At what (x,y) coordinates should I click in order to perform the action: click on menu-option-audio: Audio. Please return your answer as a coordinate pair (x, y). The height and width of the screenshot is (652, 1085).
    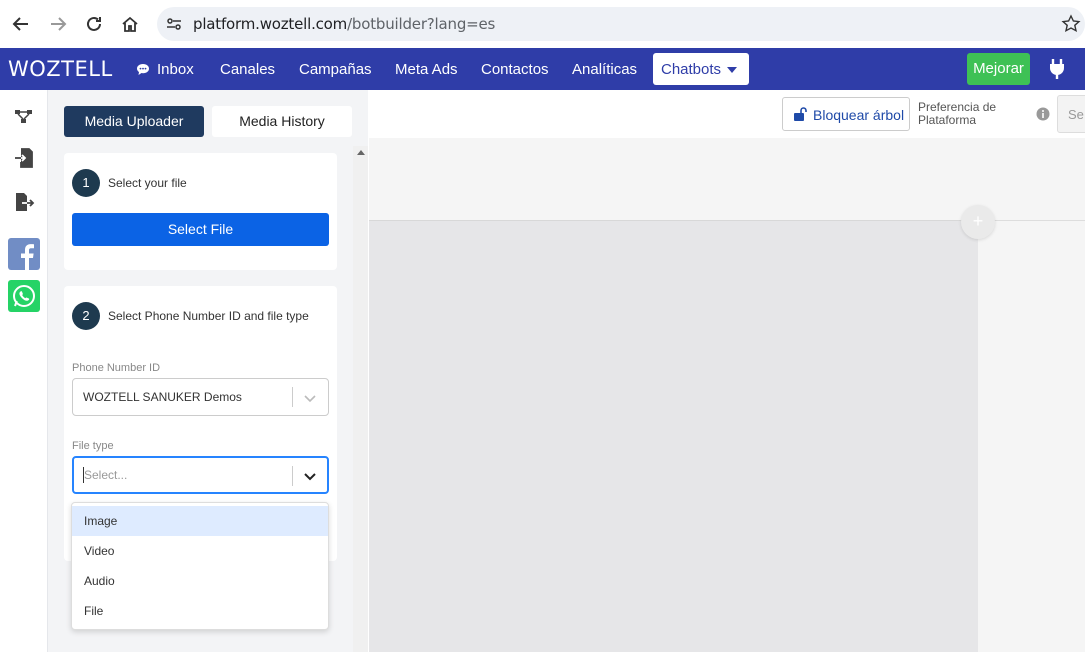
    Looking at the image, I should click on (200, 581).